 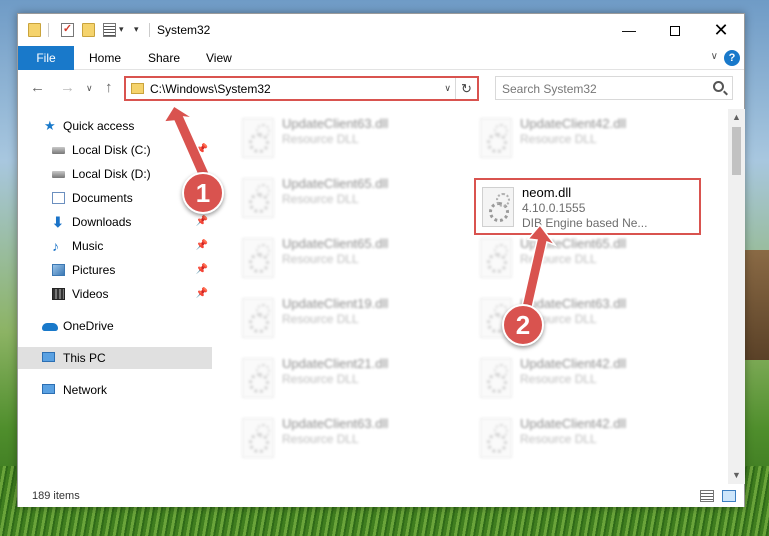 I want to click on customize-toolbar-icon: ▾, so click(x=136, y=29).